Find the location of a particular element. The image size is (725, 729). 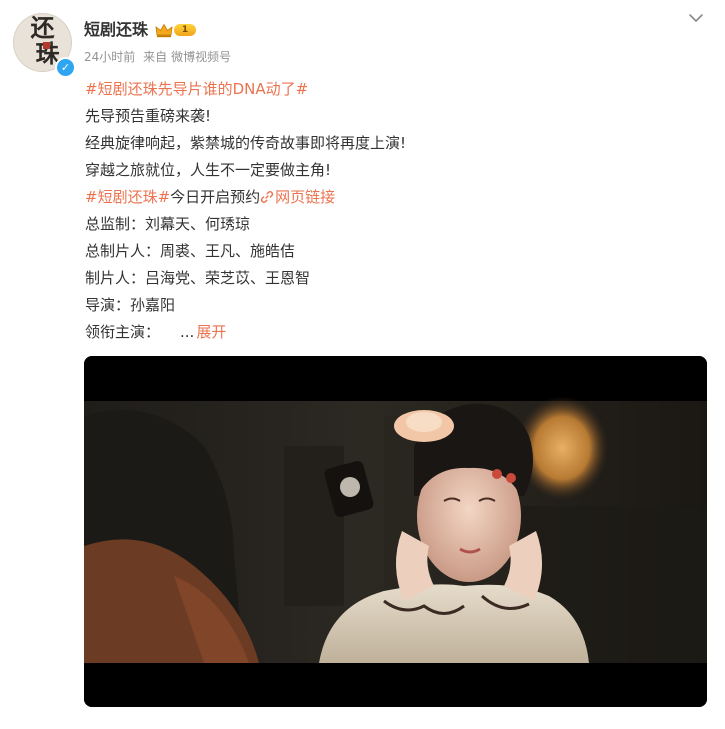

chevron-down-icon is located at coordinates (696, 18).